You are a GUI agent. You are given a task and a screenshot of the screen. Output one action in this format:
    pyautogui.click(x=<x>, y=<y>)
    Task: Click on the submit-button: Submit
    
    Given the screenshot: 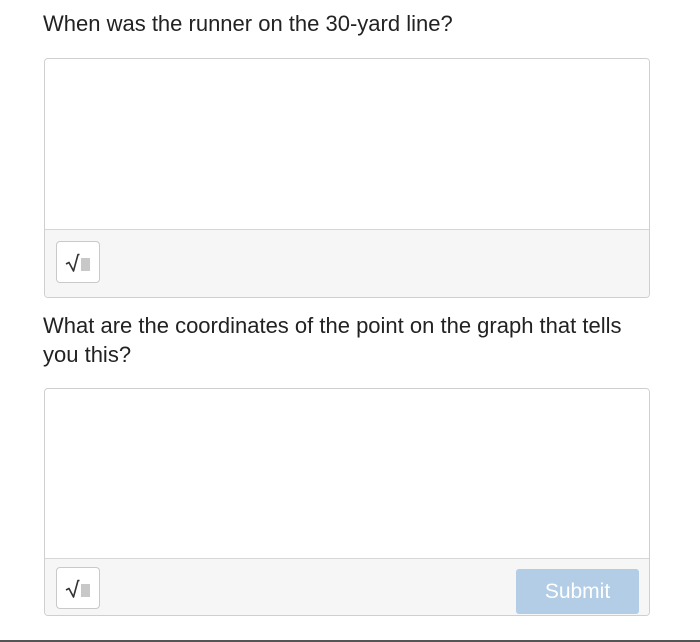 What is the action you would take?
    pyautogui.click(x=577, y=591)
    